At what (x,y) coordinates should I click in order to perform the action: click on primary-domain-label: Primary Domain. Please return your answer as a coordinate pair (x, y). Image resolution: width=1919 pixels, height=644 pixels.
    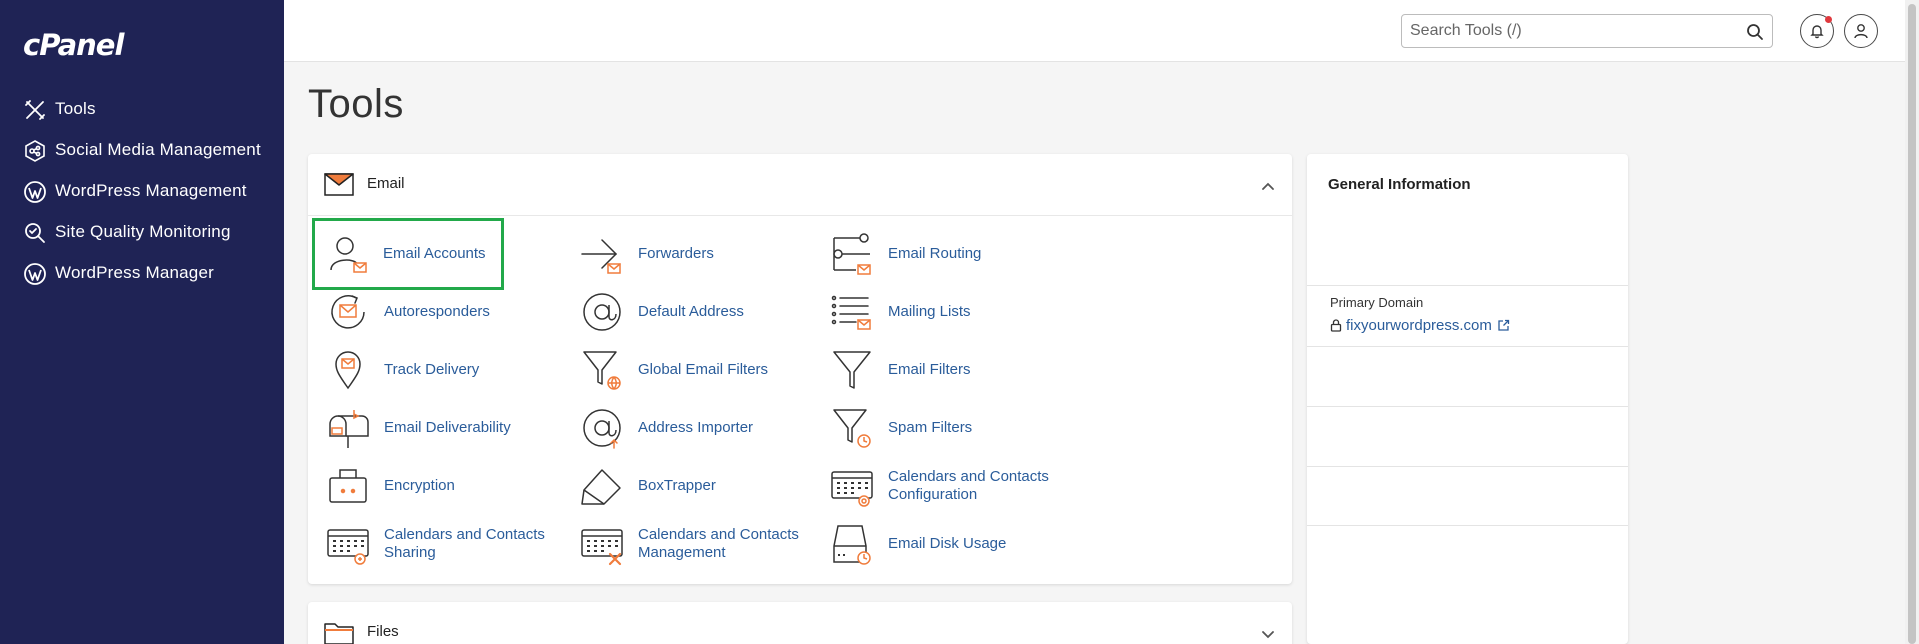
    Looking at the image, I should click on (1377, 302).